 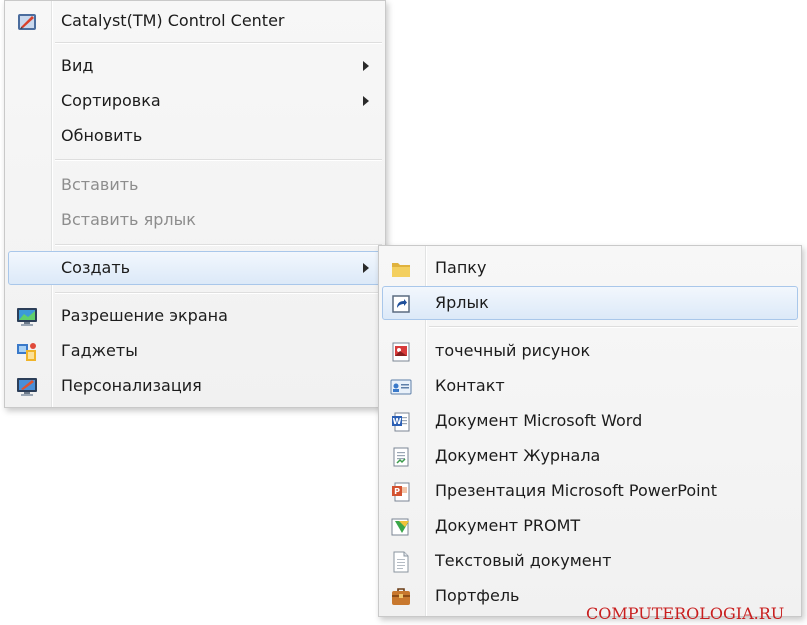 I want to click on menu-item-label: Вид, so click(x=77, y=65).